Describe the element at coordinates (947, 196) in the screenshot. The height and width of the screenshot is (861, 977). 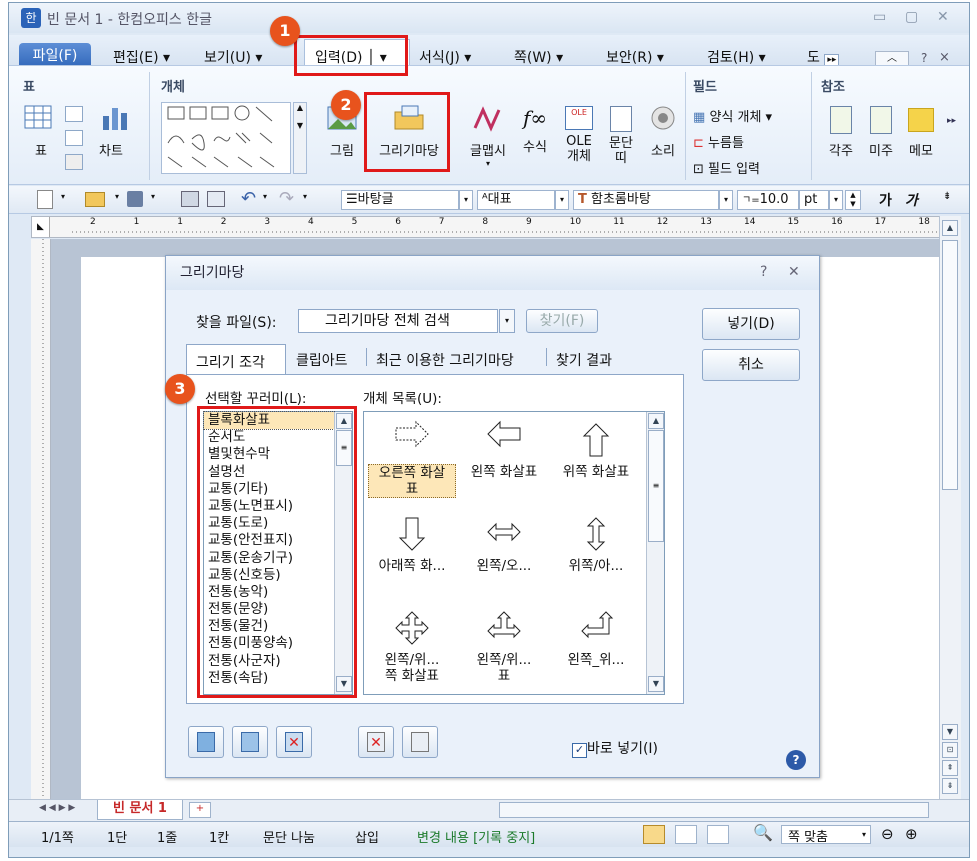
I see `toolbar-more-icon: ⇟` at that location.